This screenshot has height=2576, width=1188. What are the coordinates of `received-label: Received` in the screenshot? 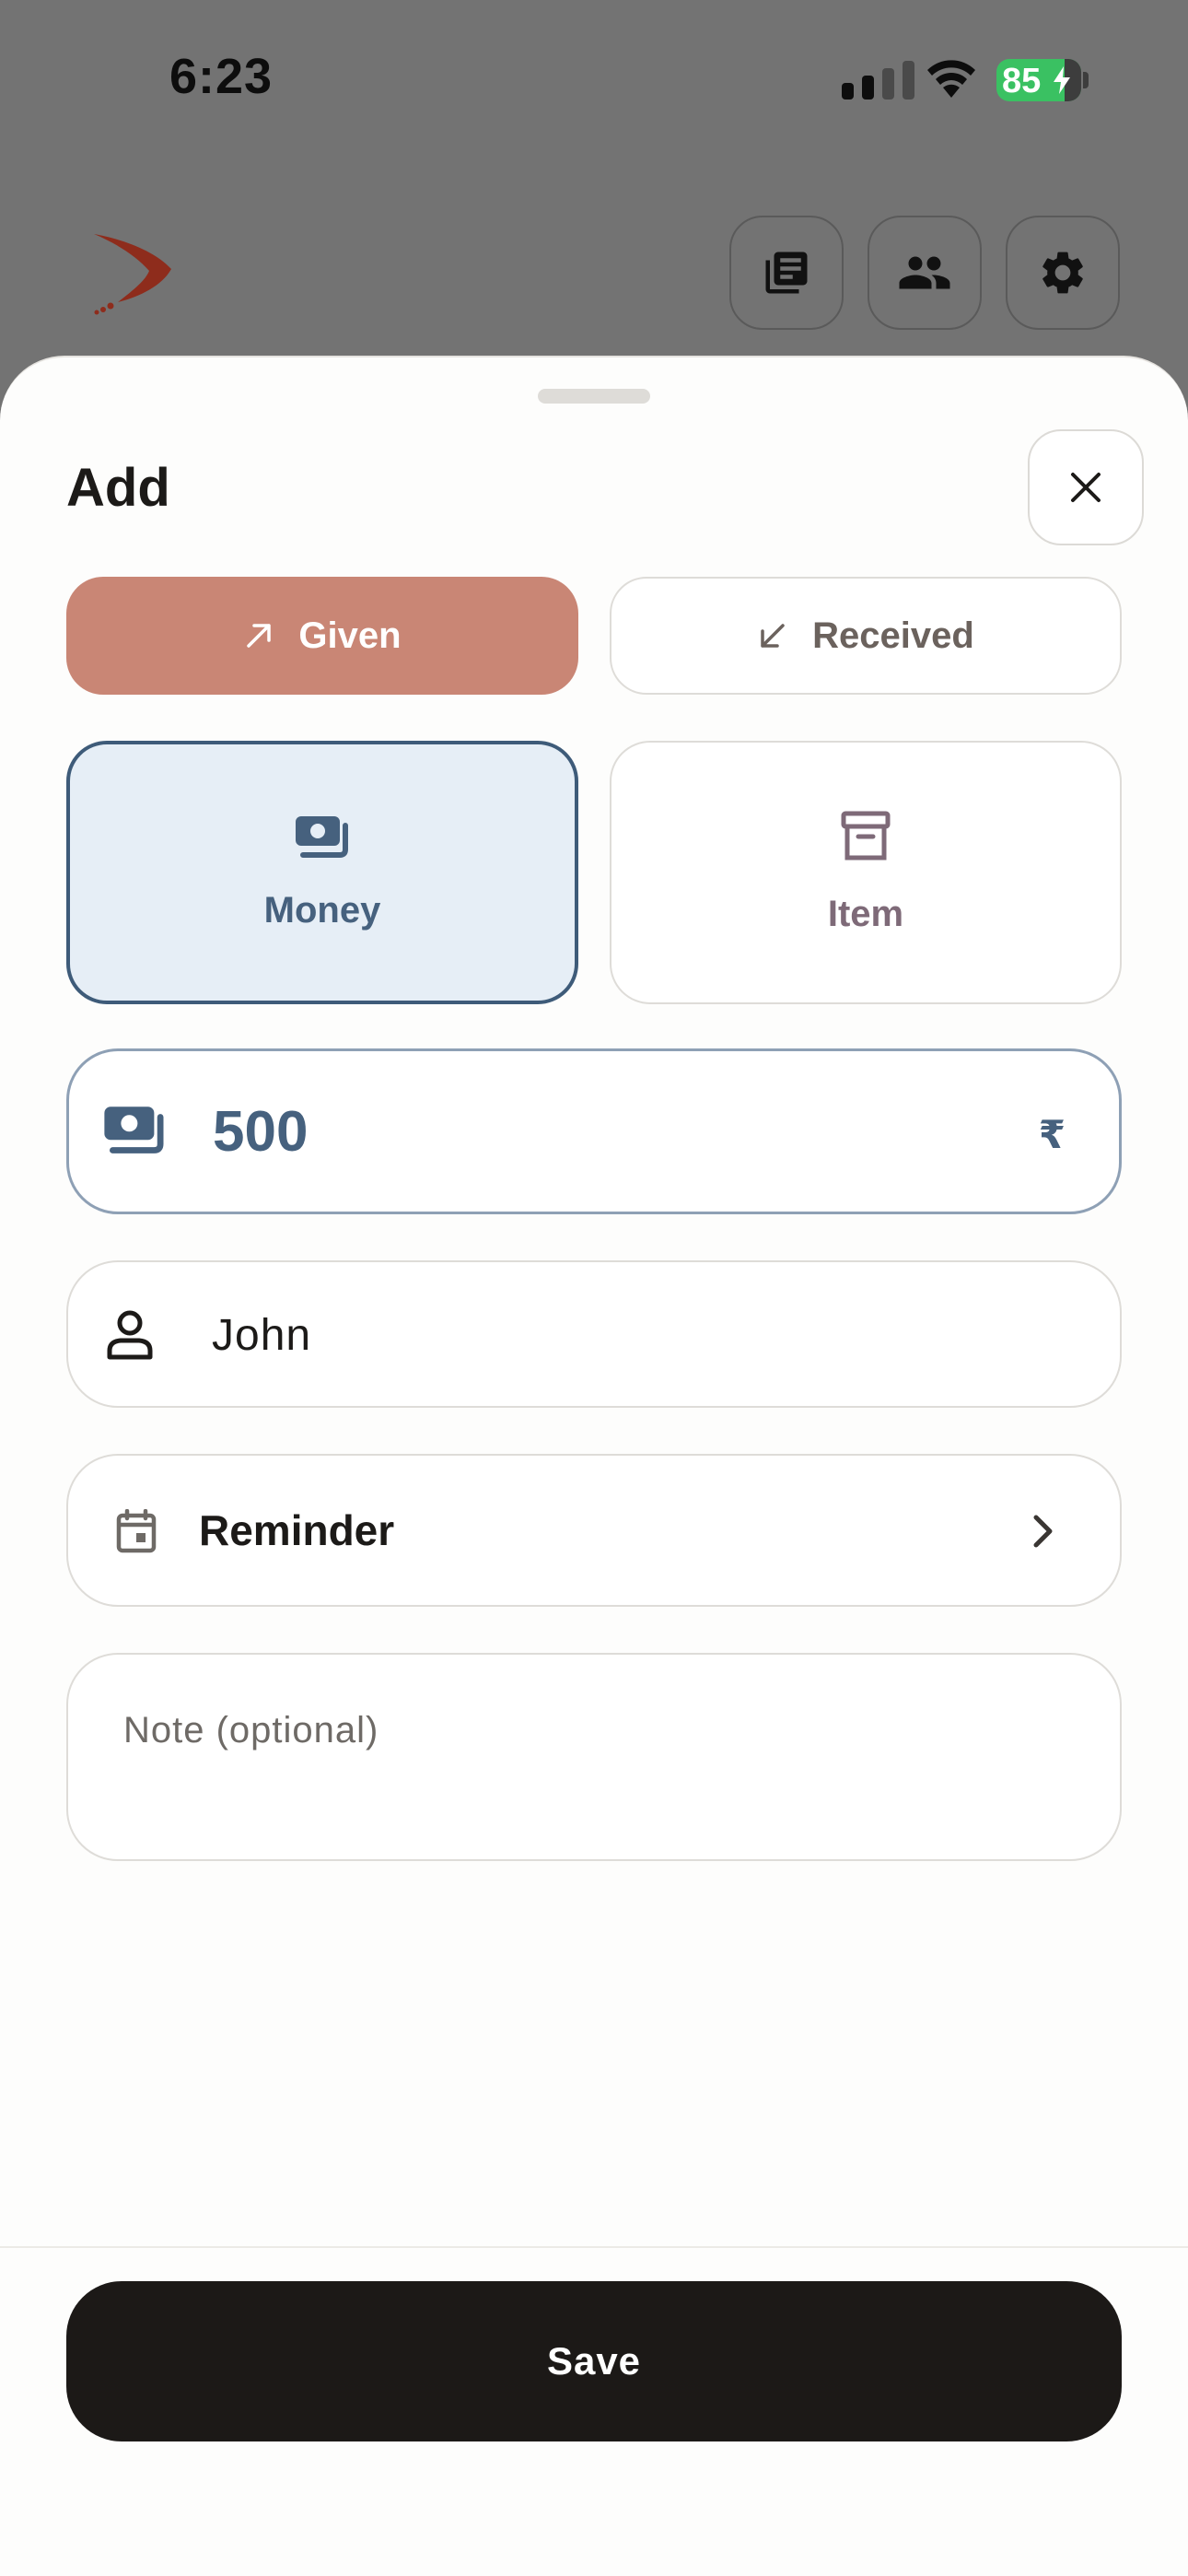 It's located at (893, 635).